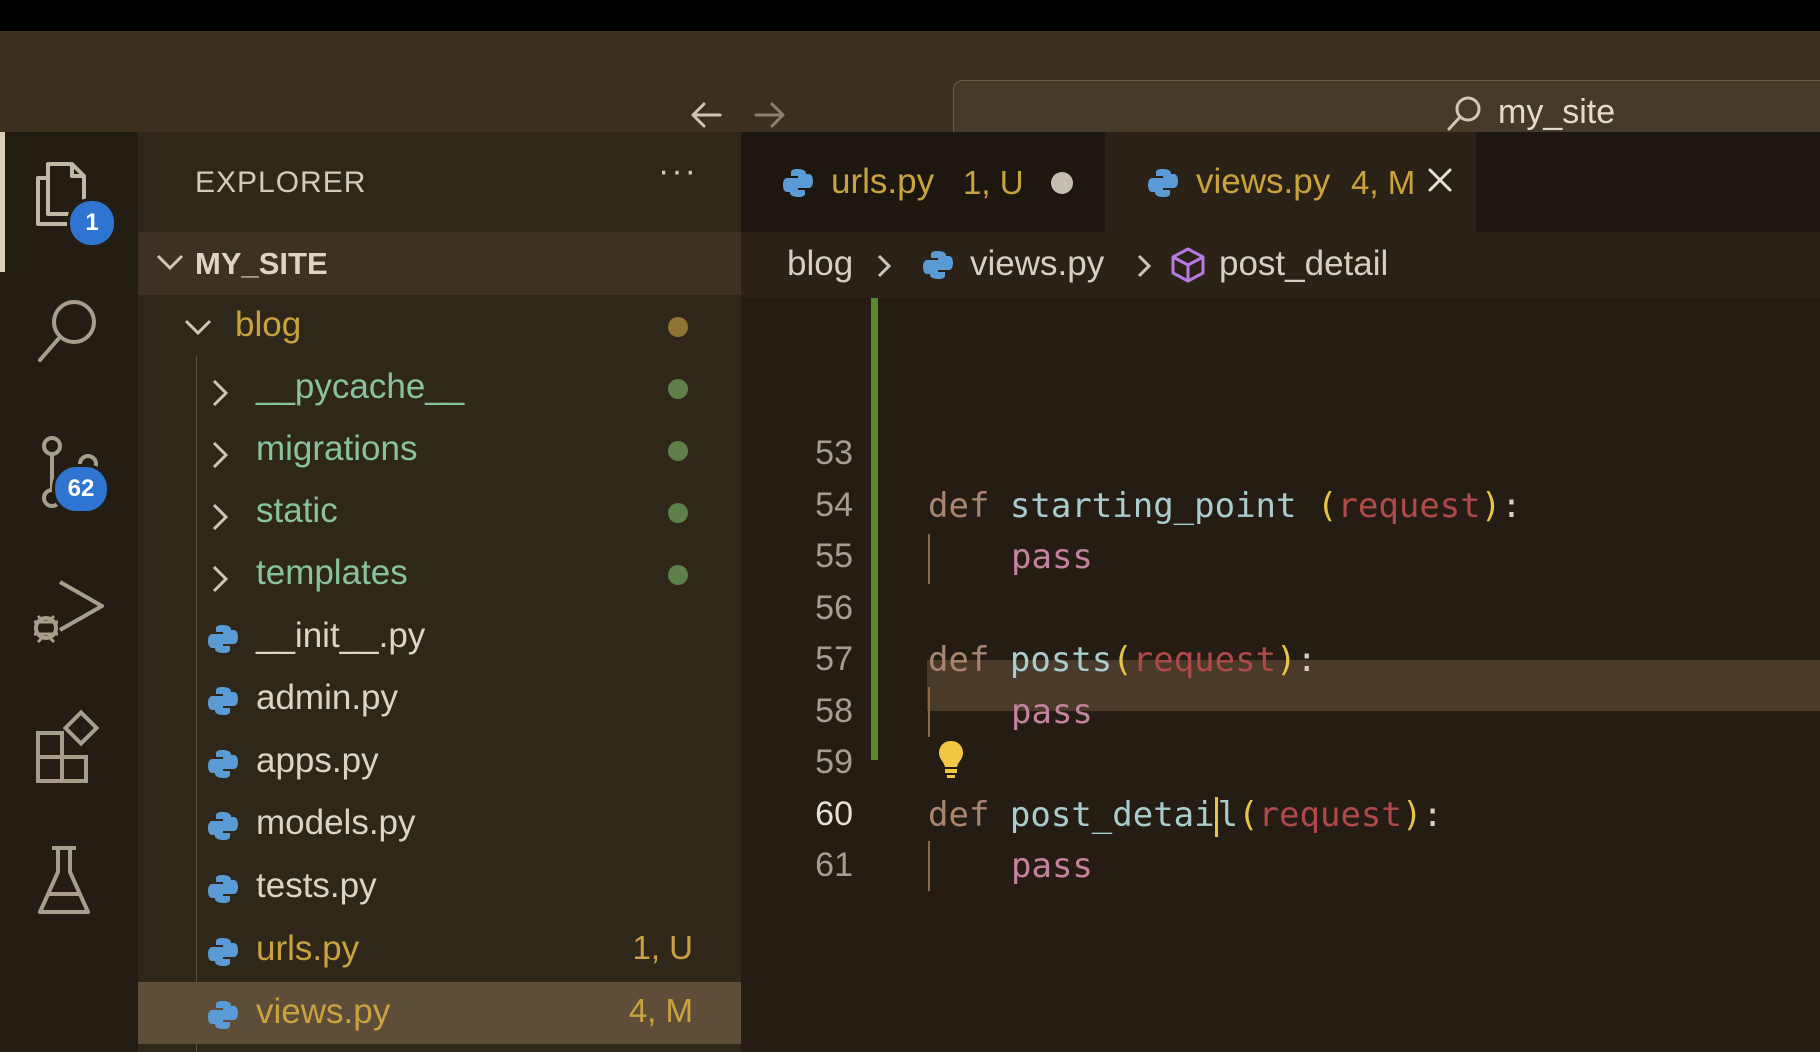 This screenshot has width=1820, height=1052. What do you see at coordinates (820, 264) in the screenshot?
I see `breadcrumb-folder: blog` at bounding box center [820, 264].